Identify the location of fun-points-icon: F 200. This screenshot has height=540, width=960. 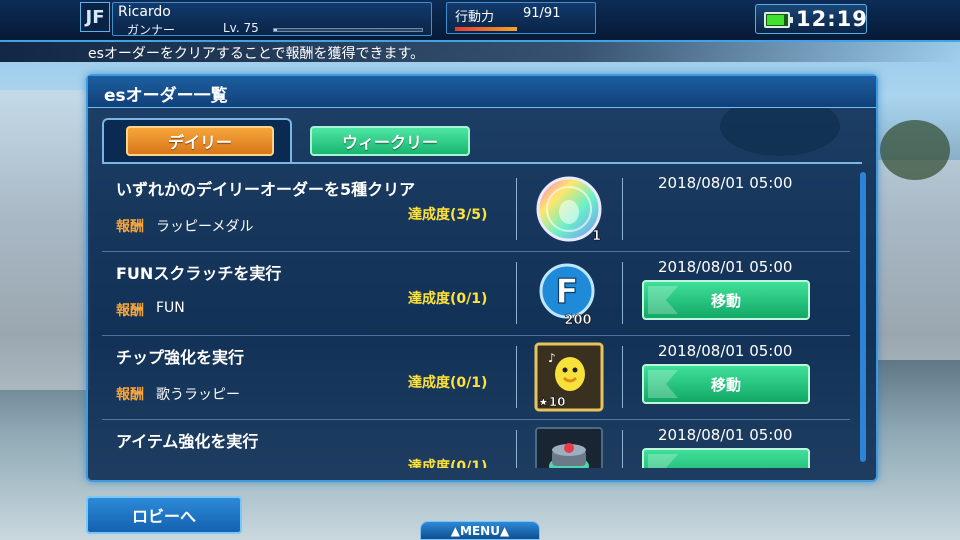
(567, 295).